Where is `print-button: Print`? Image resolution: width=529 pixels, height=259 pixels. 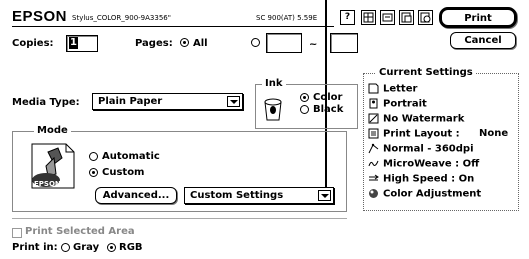
print-button: Print is located at coordinates (478, 17).